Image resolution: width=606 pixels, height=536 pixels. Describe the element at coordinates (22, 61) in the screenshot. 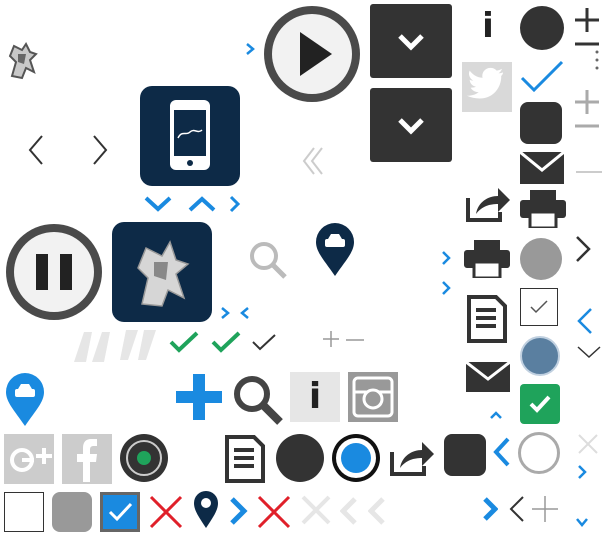

I see `peugeot-lion-logo` at that location.